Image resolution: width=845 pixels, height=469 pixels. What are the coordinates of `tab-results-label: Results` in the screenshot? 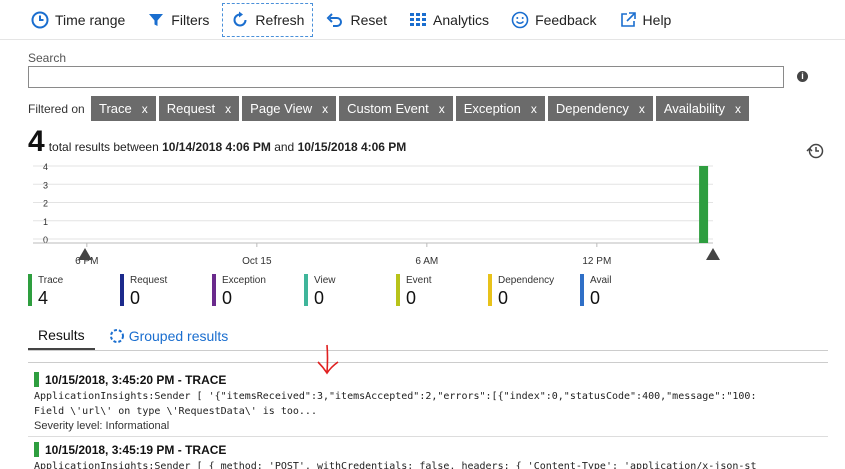 It's located at (61, 335).